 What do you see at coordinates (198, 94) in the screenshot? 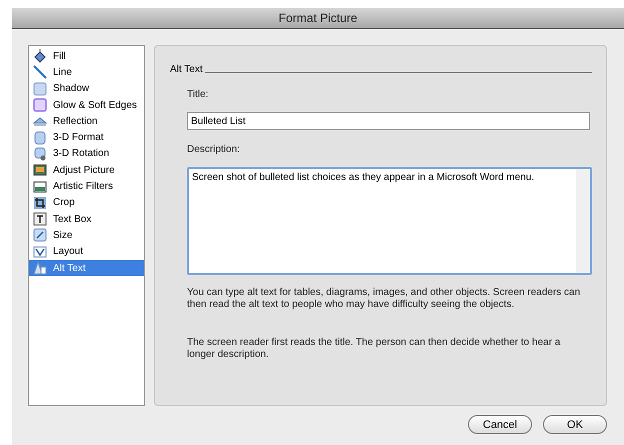
I see `field-label: Title:` at bounding box center [198, 94].